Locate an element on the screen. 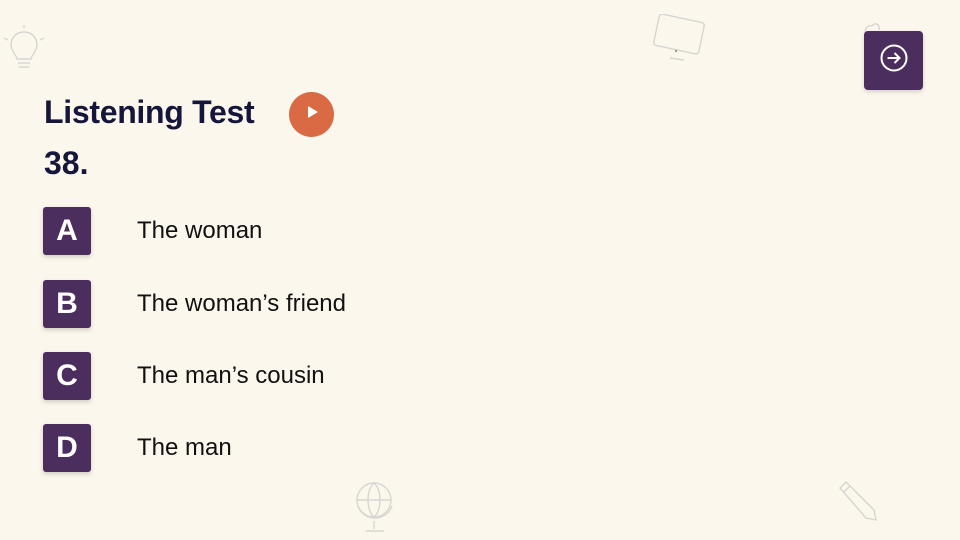 Image resolution: width=960 pixels, height=540 pixels. page-title: Listening Test is located at coordinates (149, 112).